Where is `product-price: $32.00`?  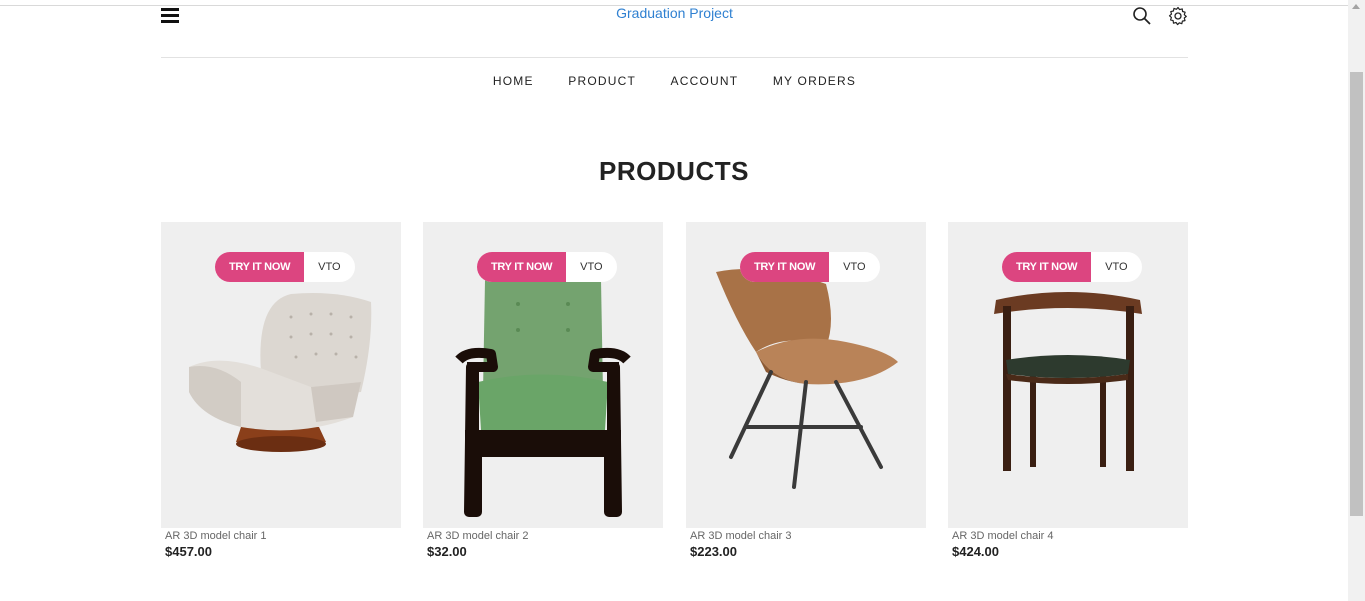 product-price: $32.00 is located at coordinates (447, 551).